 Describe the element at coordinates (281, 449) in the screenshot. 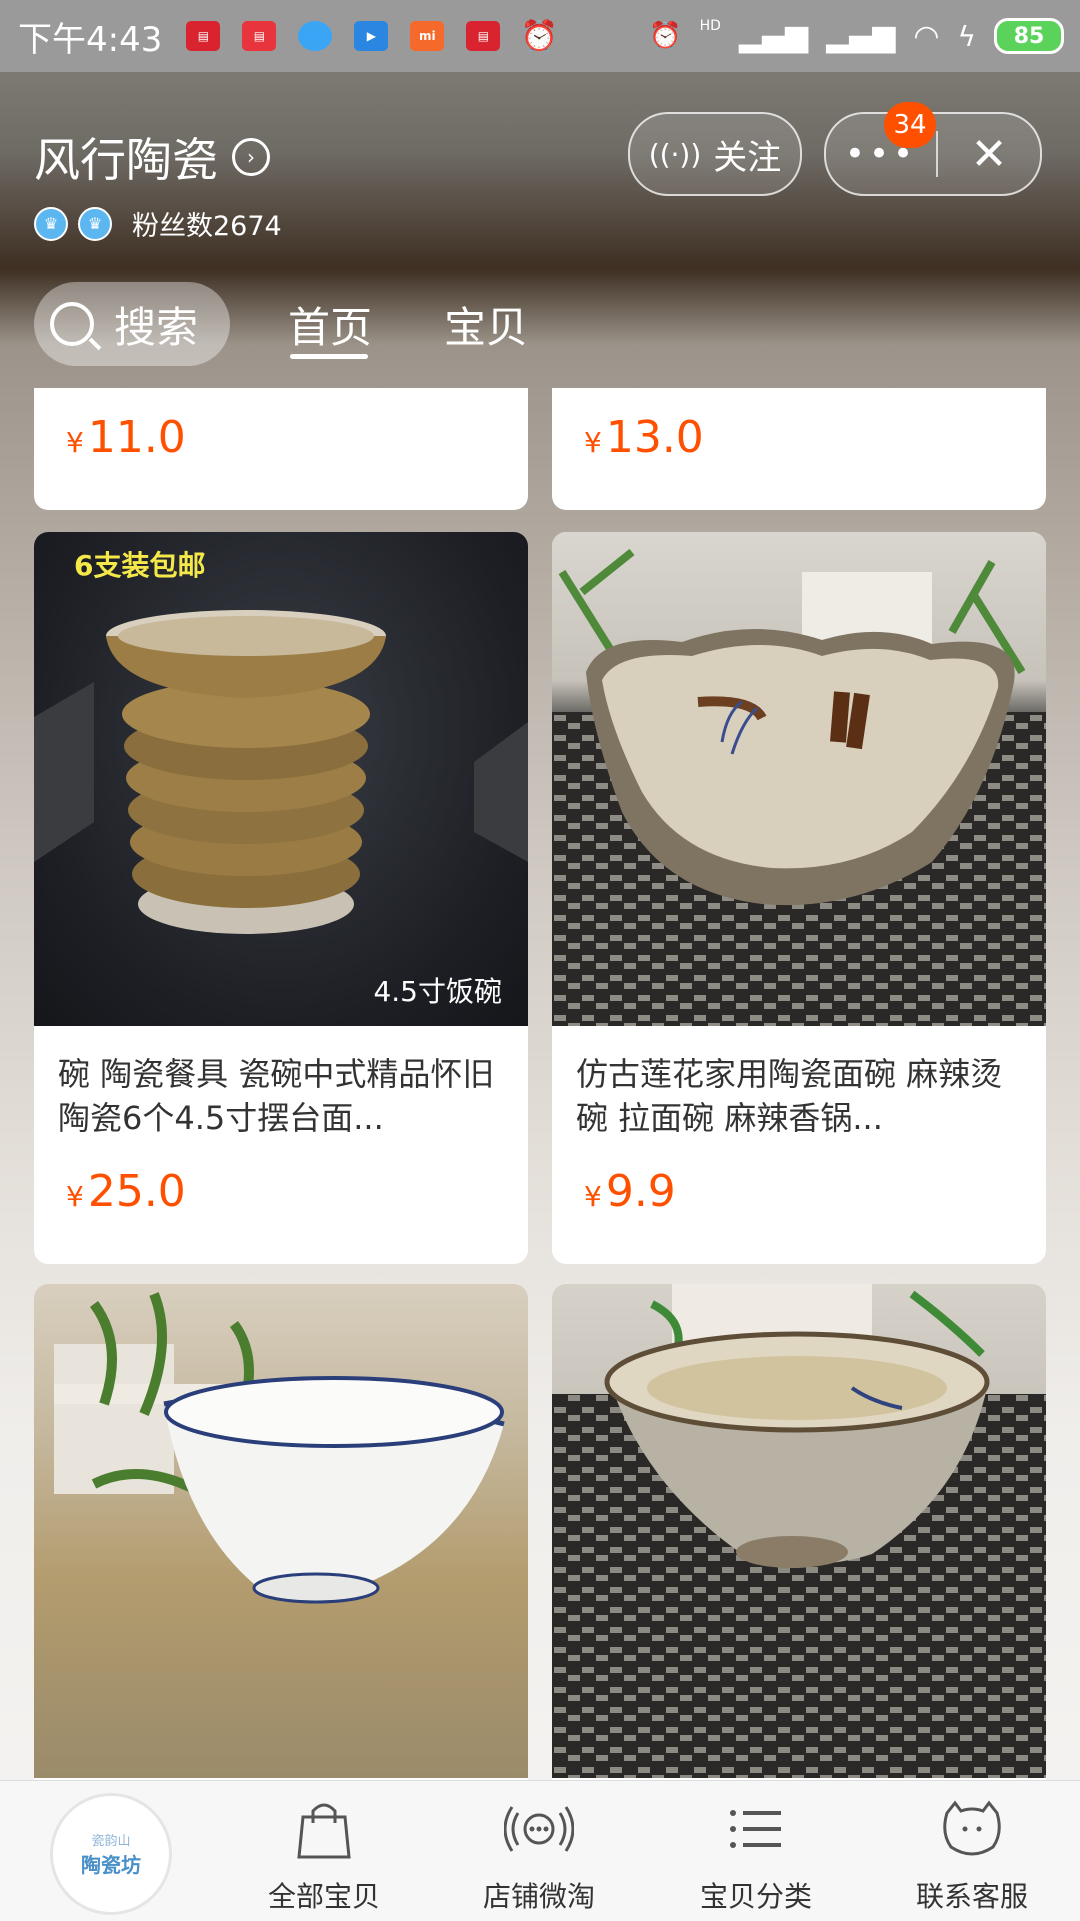

I see `product-card: ¥11.0` at that location.